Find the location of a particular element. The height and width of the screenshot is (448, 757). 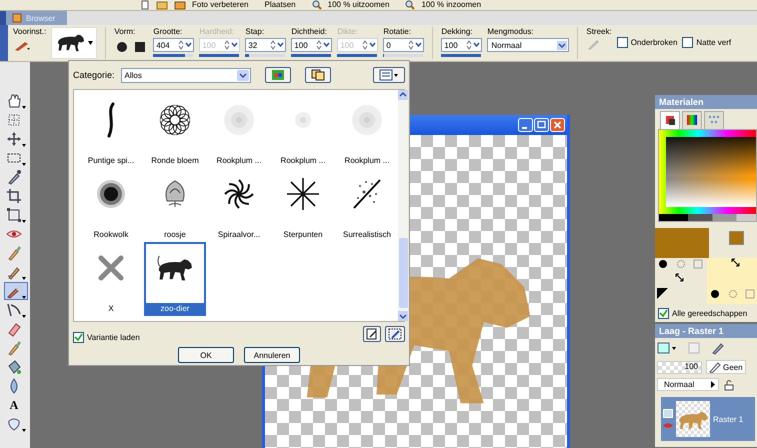

view-list-icon is located at coordinates (389, 75).